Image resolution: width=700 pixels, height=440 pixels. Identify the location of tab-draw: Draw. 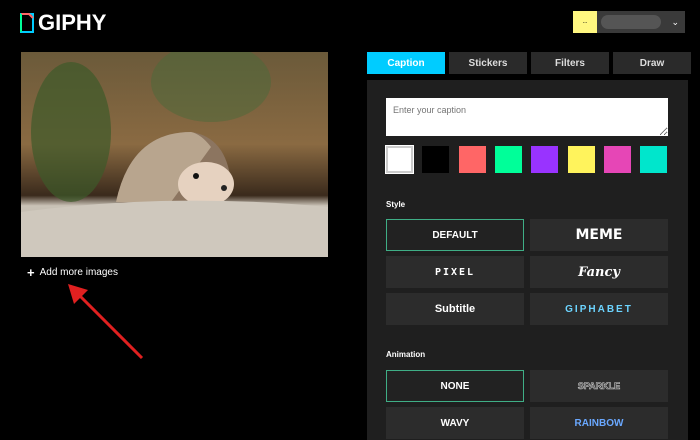
(652, 63).